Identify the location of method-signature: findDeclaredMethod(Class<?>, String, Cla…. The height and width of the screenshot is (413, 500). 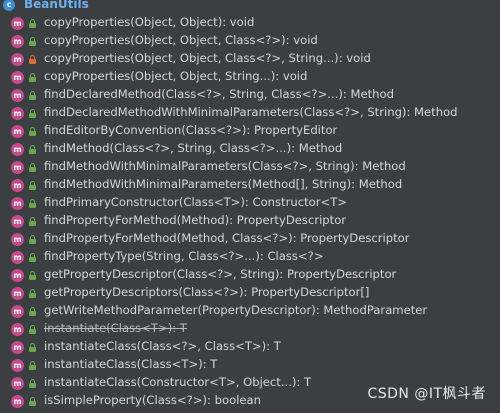
(219, 94).